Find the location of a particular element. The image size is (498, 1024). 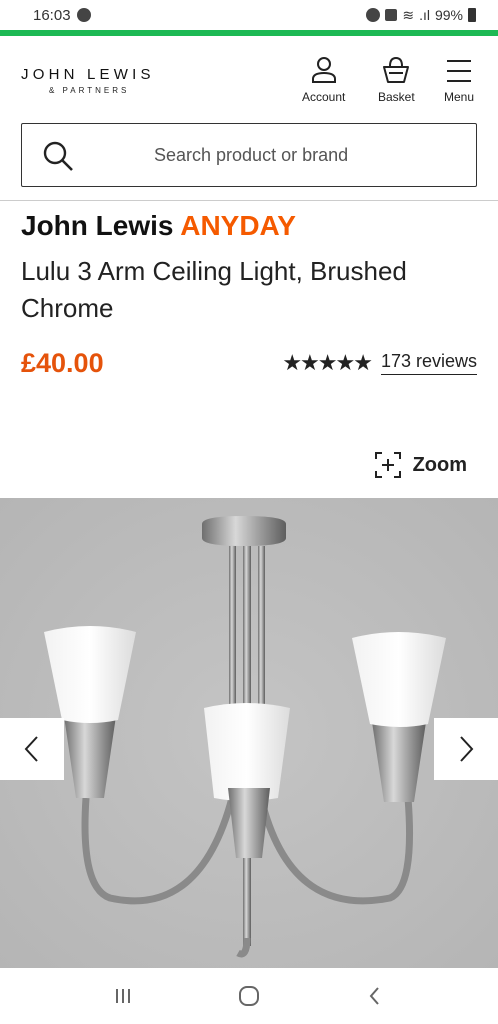

account-icon is located at coordinates (323, 70).